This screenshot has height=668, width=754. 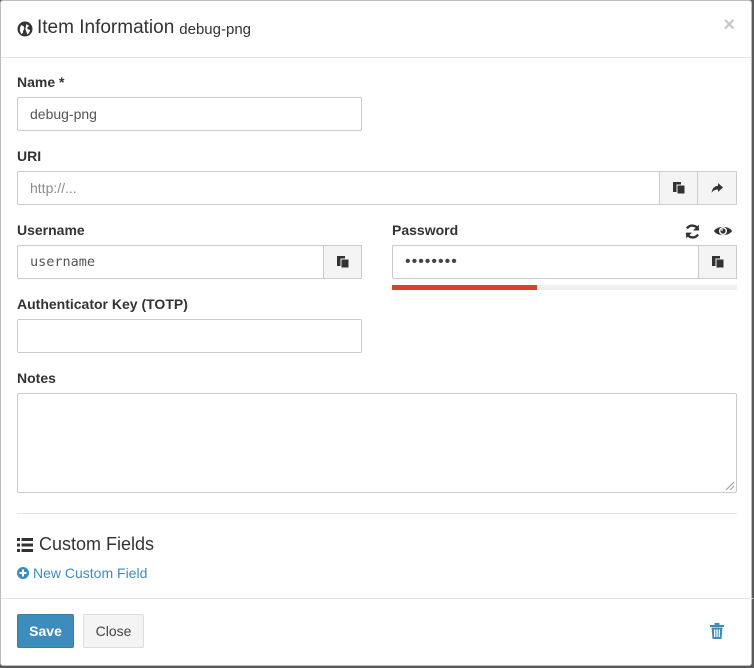 I want to click on launch-uri-button, so click(x=717, y=188).